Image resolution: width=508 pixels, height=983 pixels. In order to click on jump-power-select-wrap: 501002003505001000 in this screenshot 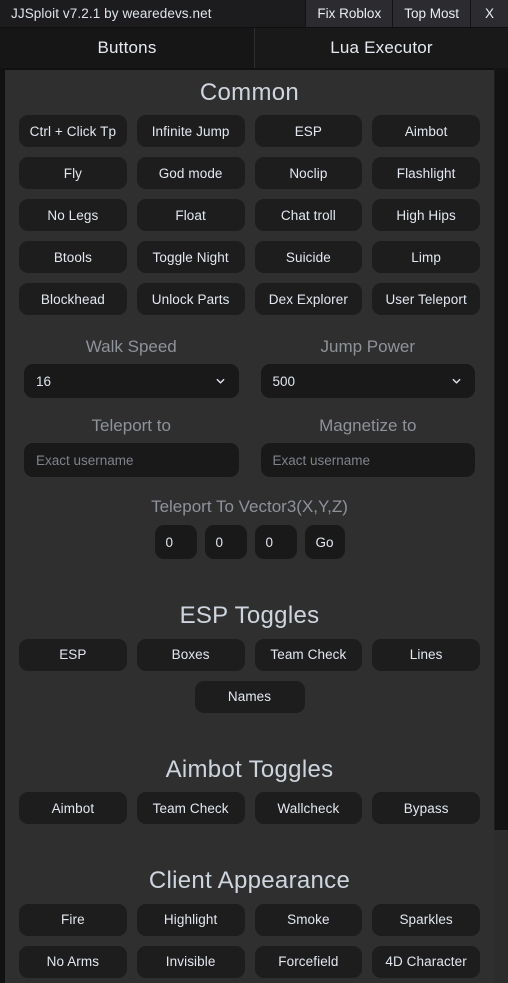, I will do `click(367, 381)`.